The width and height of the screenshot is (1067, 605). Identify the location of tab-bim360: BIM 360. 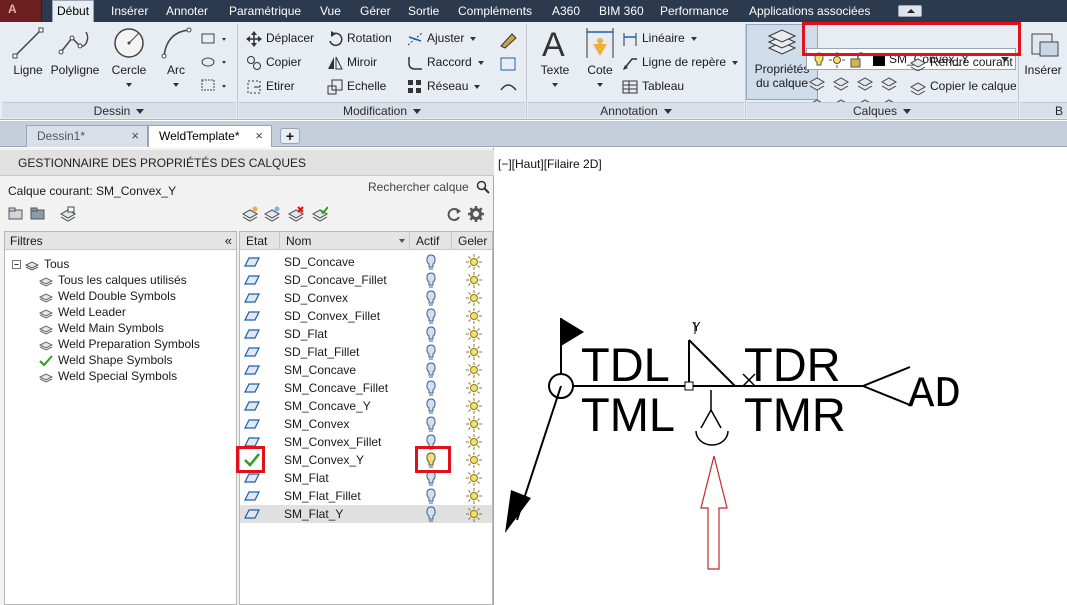
(621, 11).